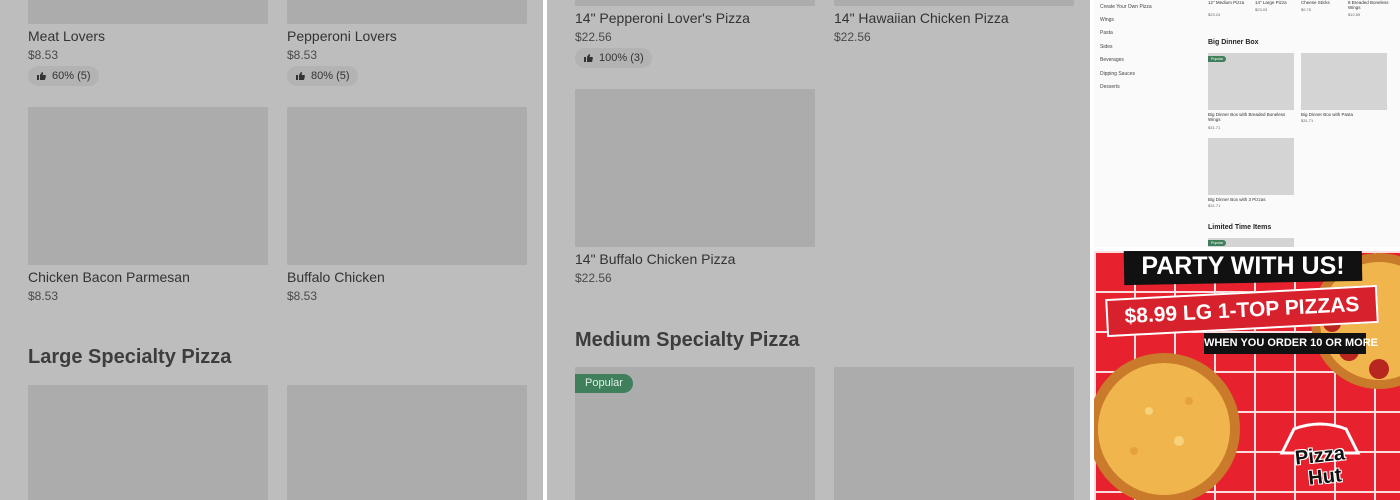 This screenshot has height=500, width=1400. Describe the element at coordinates (1369, 5) in the screenshot. I see `menu-item-name: 8 Breaded Boneless Wings` at that location.